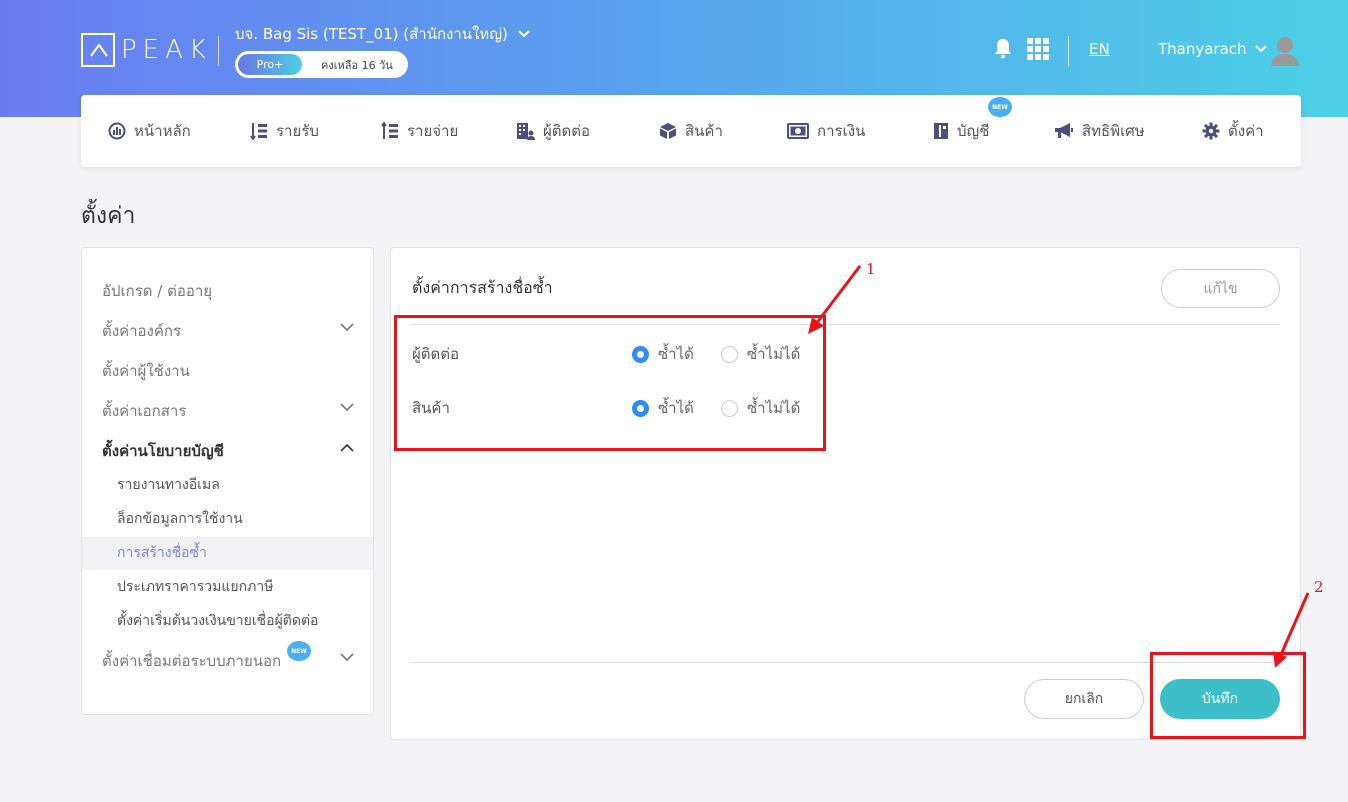 This screenshot has height=802, width=1348. What do you see at coordinates (1319, 587) in the screenshot?
I see `annotation-number-2: 2` at bounding box center [1319, 587].